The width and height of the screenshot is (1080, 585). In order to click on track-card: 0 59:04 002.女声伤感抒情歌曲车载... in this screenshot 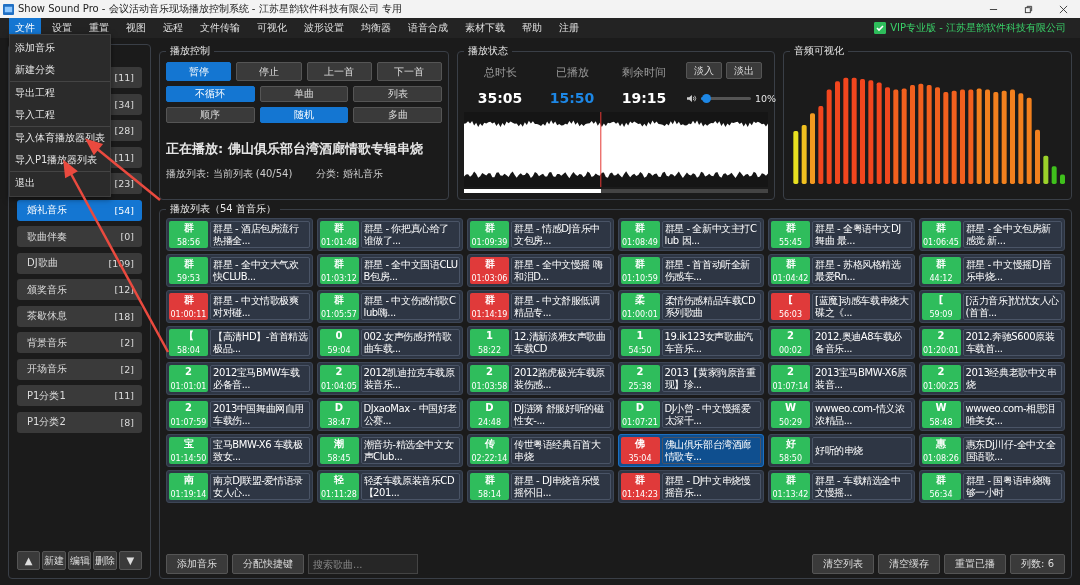, I will do `click(389, 342)`.